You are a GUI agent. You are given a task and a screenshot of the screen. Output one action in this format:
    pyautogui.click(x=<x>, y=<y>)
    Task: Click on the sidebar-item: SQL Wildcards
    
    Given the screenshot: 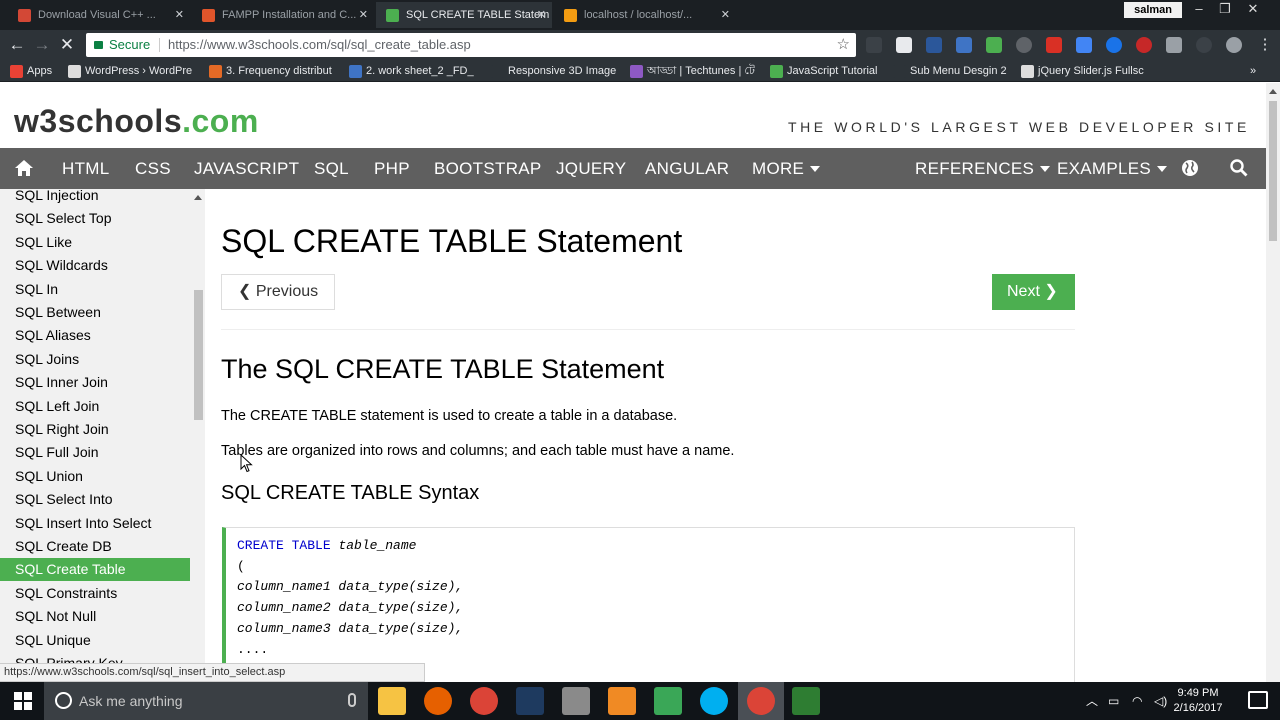 What is the action you would take?
    pyautogui.click(x=95, y=265)
    